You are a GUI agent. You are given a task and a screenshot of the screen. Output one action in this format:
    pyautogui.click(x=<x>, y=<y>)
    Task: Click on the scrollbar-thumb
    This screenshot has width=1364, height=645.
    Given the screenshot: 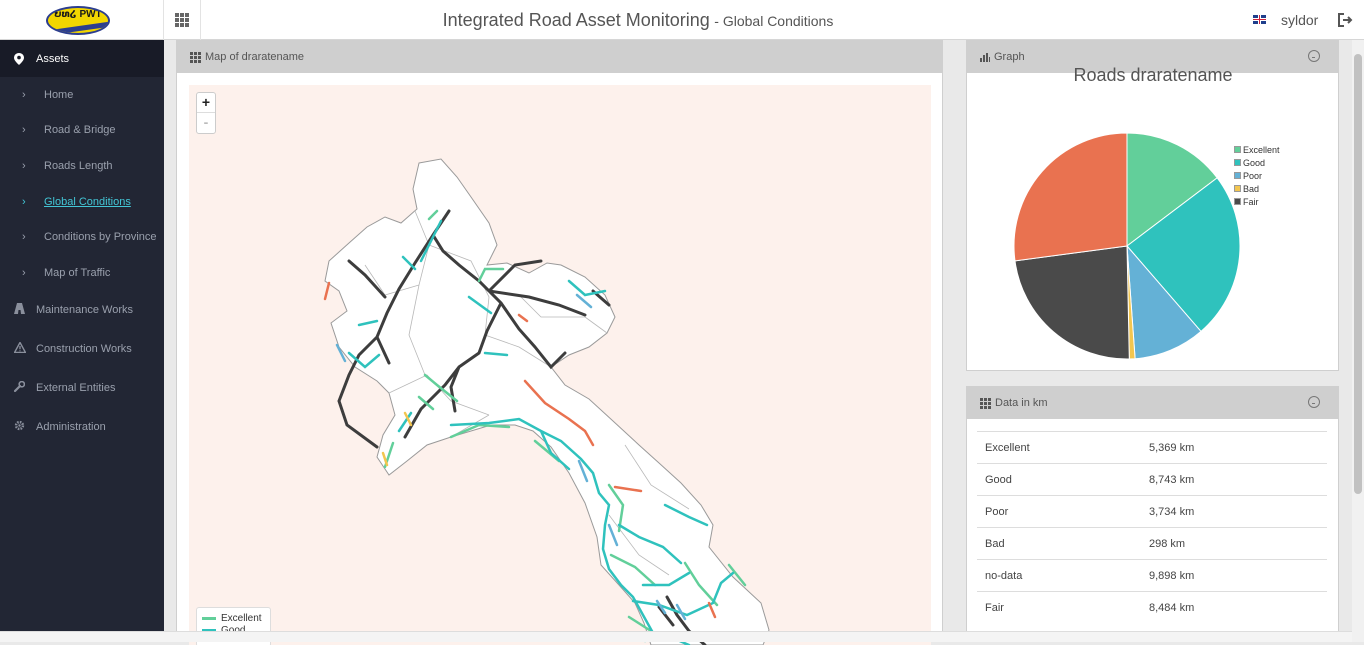 What is the action you would take?
    pyautogui.click(x=1358, y=274)
    